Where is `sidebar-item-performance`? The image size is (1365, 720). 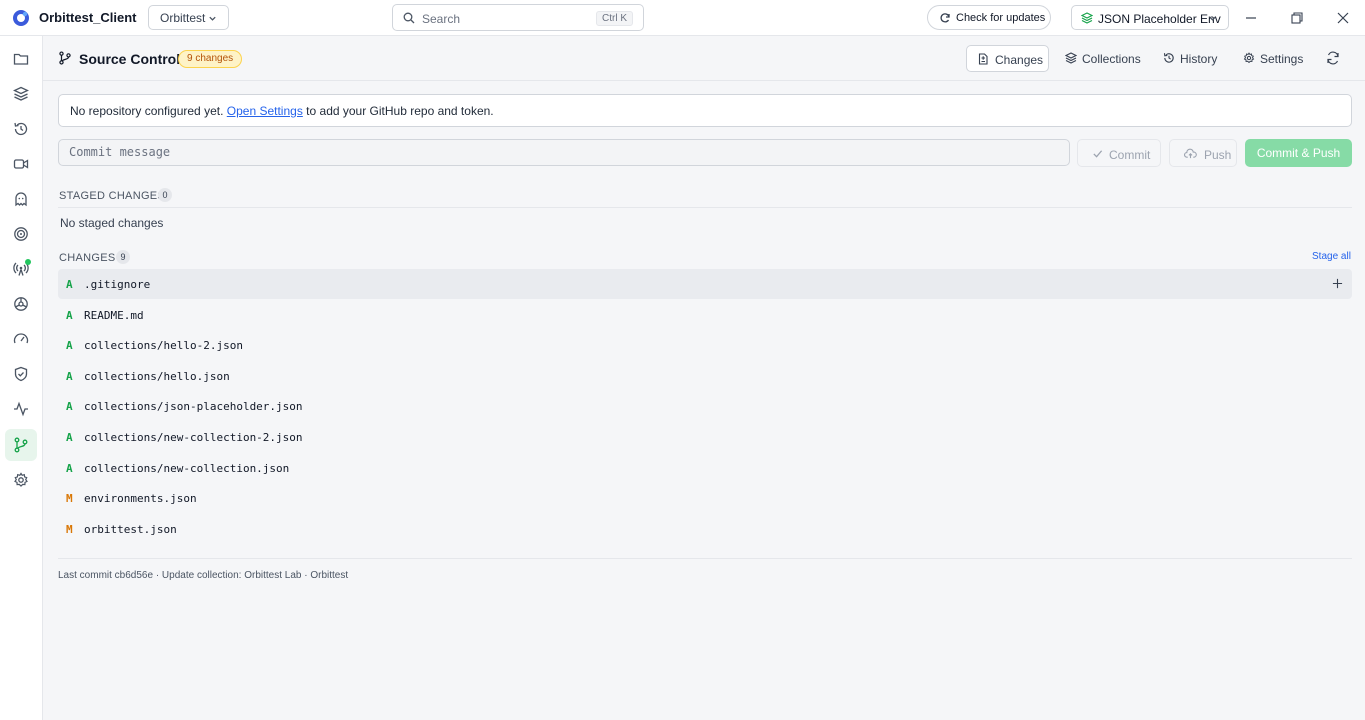 sidebar-item-performance is located at coordinates (21, 339).